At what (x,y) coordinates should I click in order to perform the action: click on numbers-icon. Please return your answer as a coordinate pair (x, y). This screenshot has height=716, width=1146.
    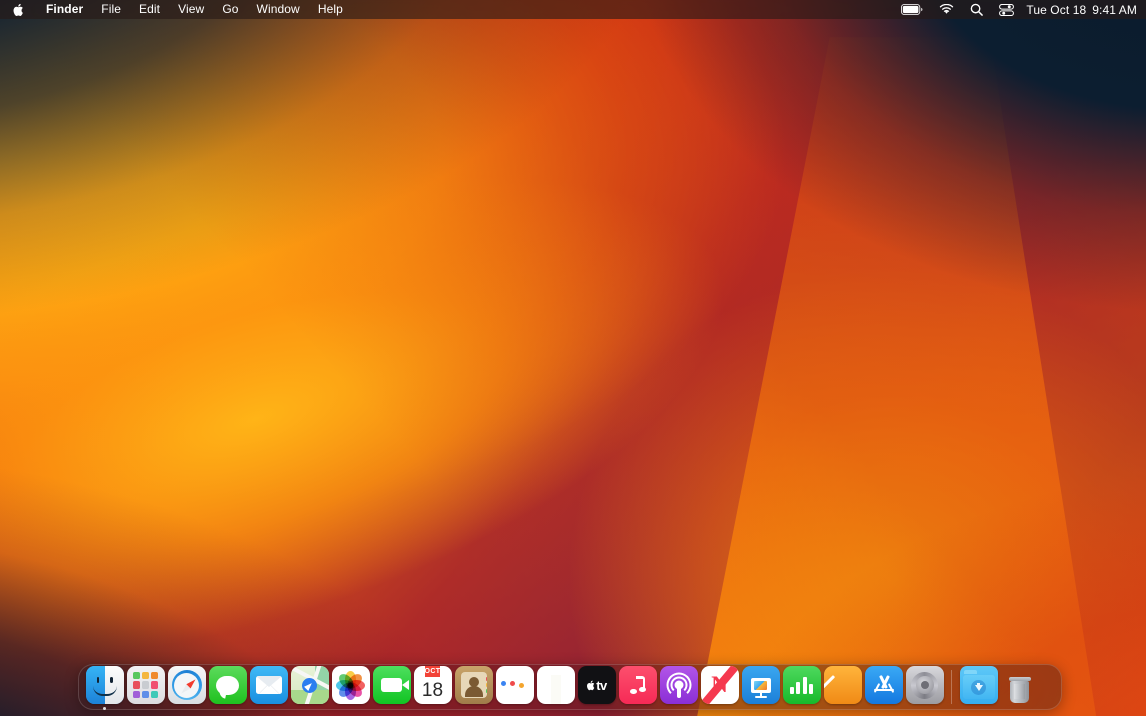
    Looking at the image, I should click on (801, 685).